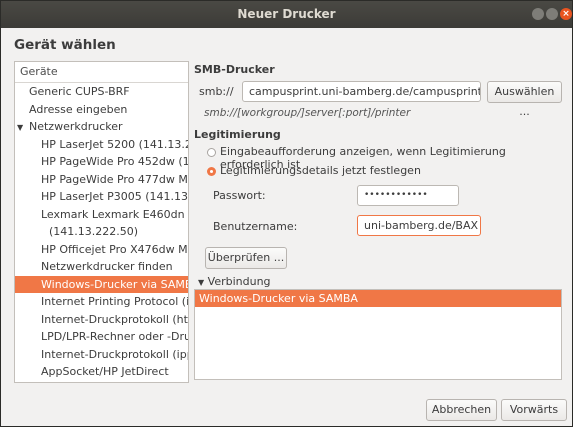  I want to click on device-item: Windows-Drucker via SAMBA, so click(101, 284).